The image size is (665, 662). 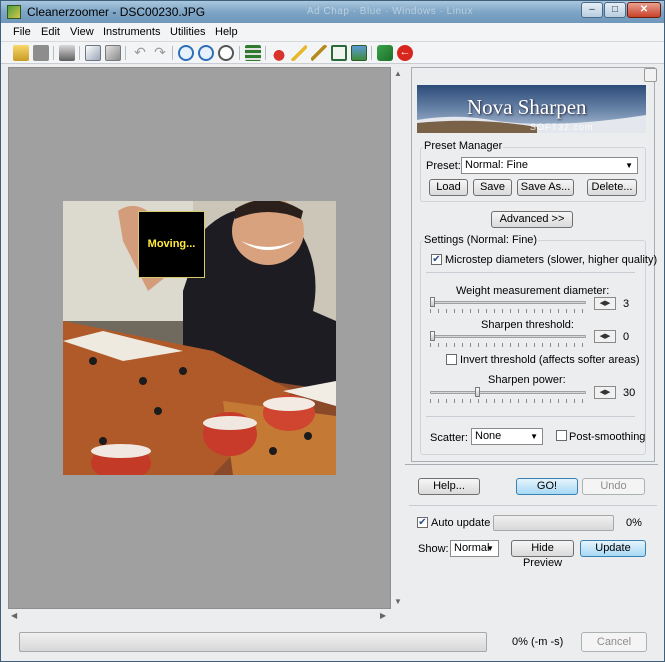 What do you see at coordinates (436, 259) in the screenshot?
I see `microstep-checkbox: ✔` at bounding box center [436, 259].